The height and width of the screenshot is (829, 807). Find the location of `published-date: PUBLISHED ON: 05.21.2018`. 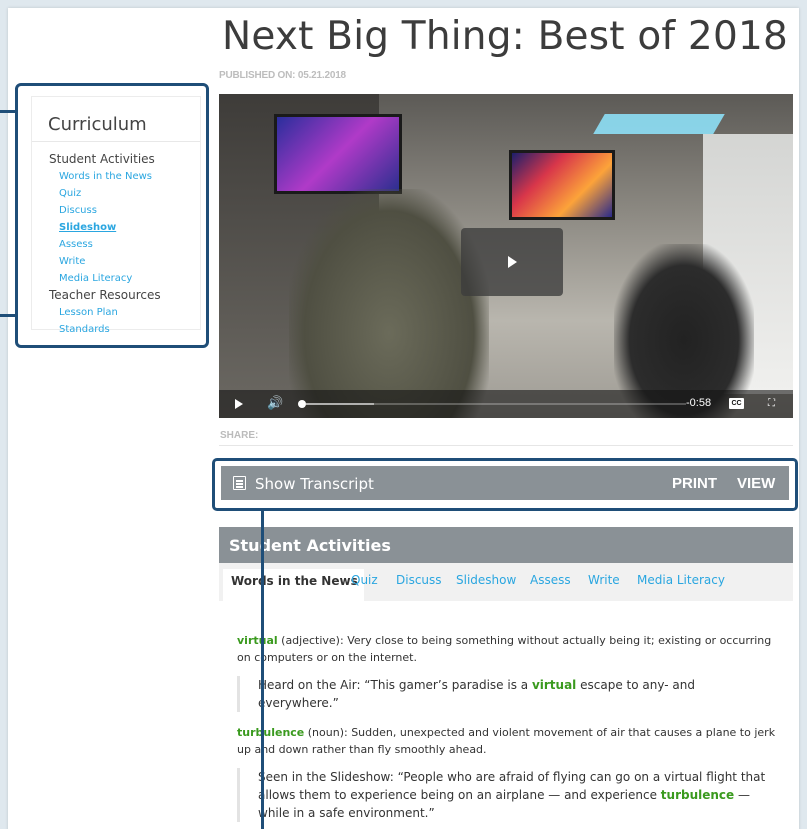

published-date: PUBLISHED ON: 05.21.2018 is located at coordinates (282, 75).